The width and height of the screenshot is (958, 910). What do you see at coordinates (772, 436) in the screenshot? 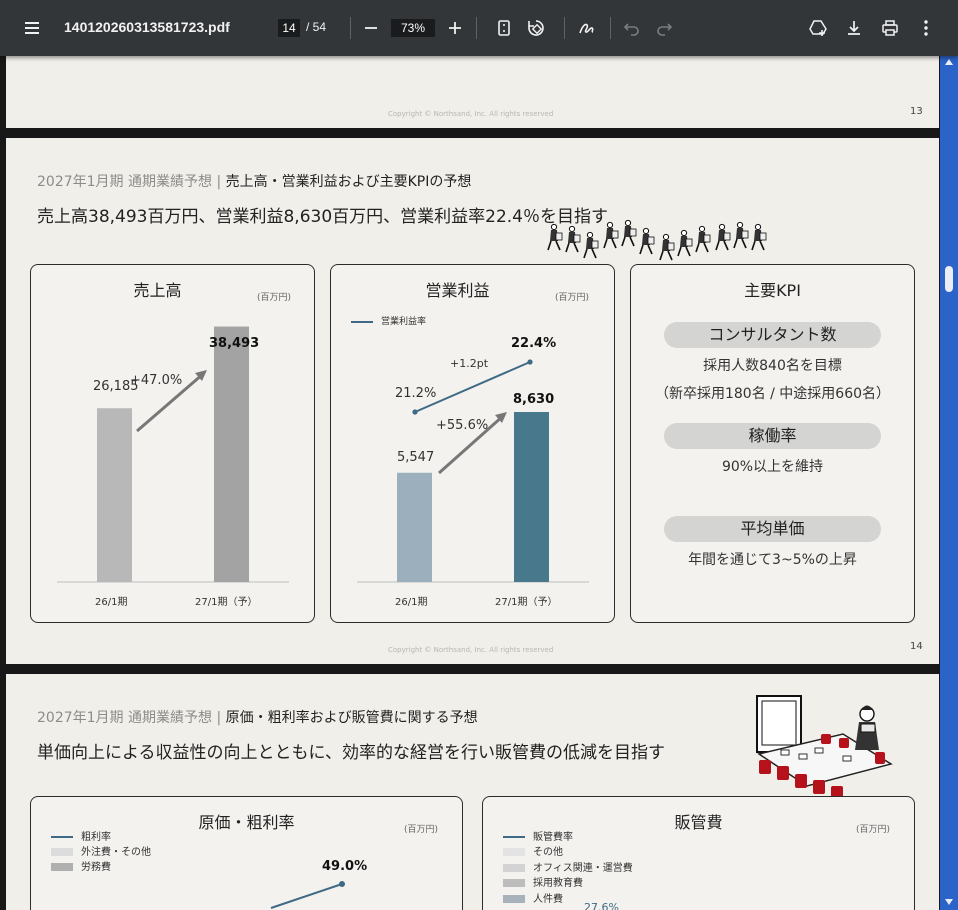
I see `kpi-pill-utilization: 稼働率` at bounding box center [772, 436].